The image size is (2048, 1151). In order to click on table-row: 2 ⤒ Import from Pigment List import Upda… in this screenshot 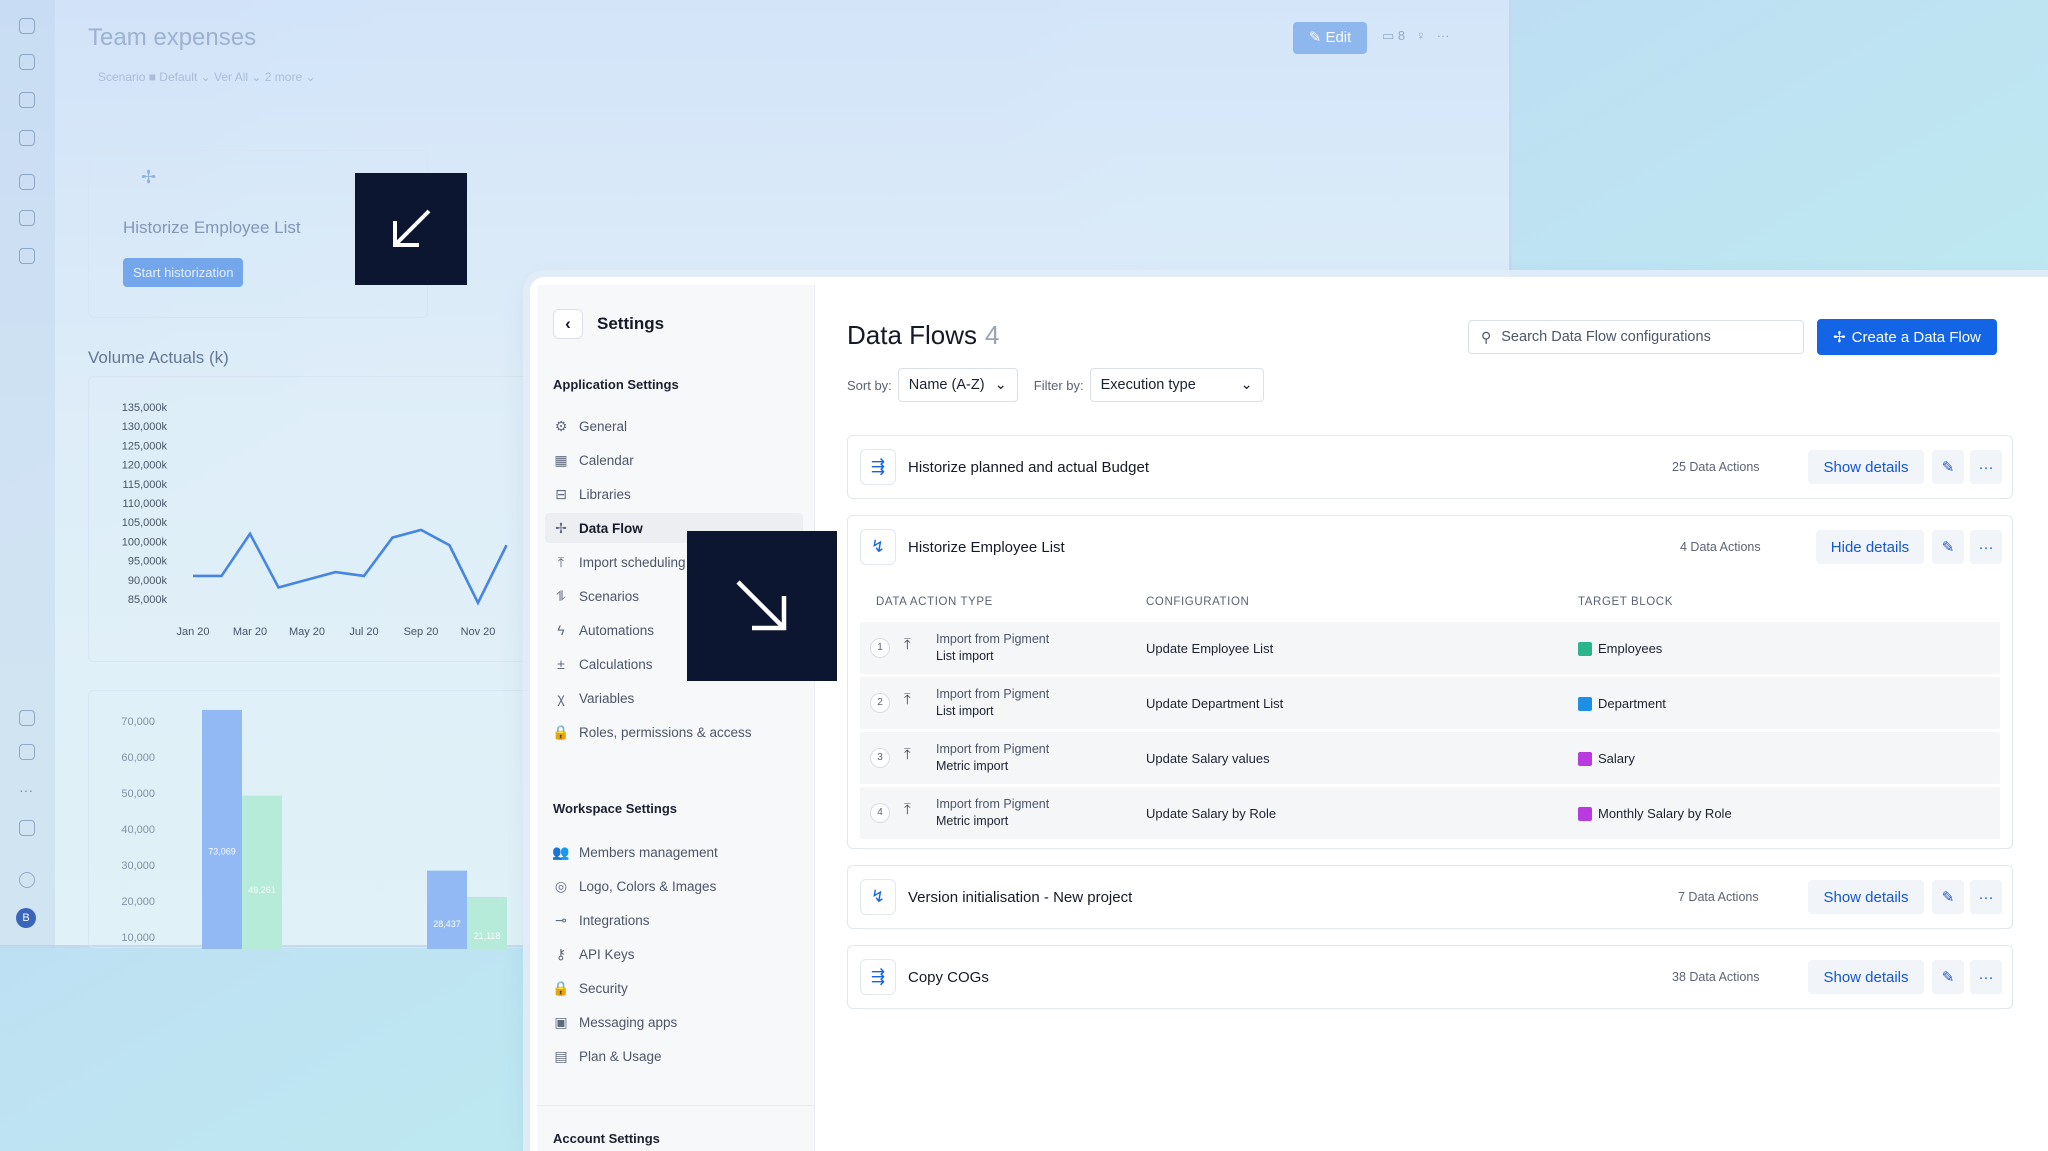, I will do `click(1430, 703)`.